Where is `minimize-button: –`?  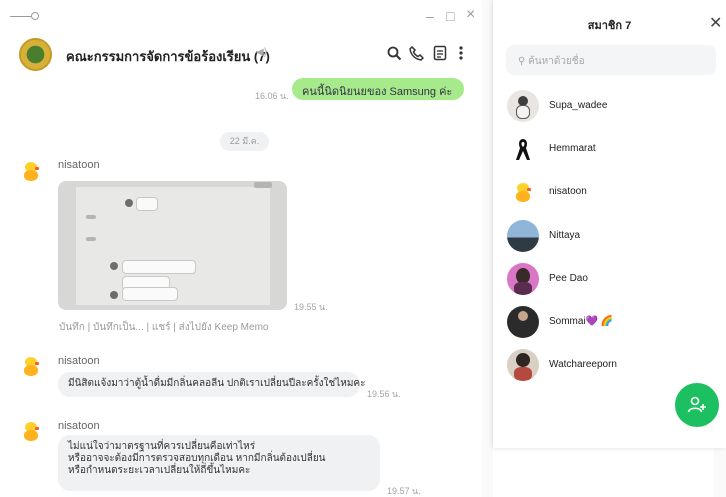 minimize-button: – is located at coordinates (430, 16).